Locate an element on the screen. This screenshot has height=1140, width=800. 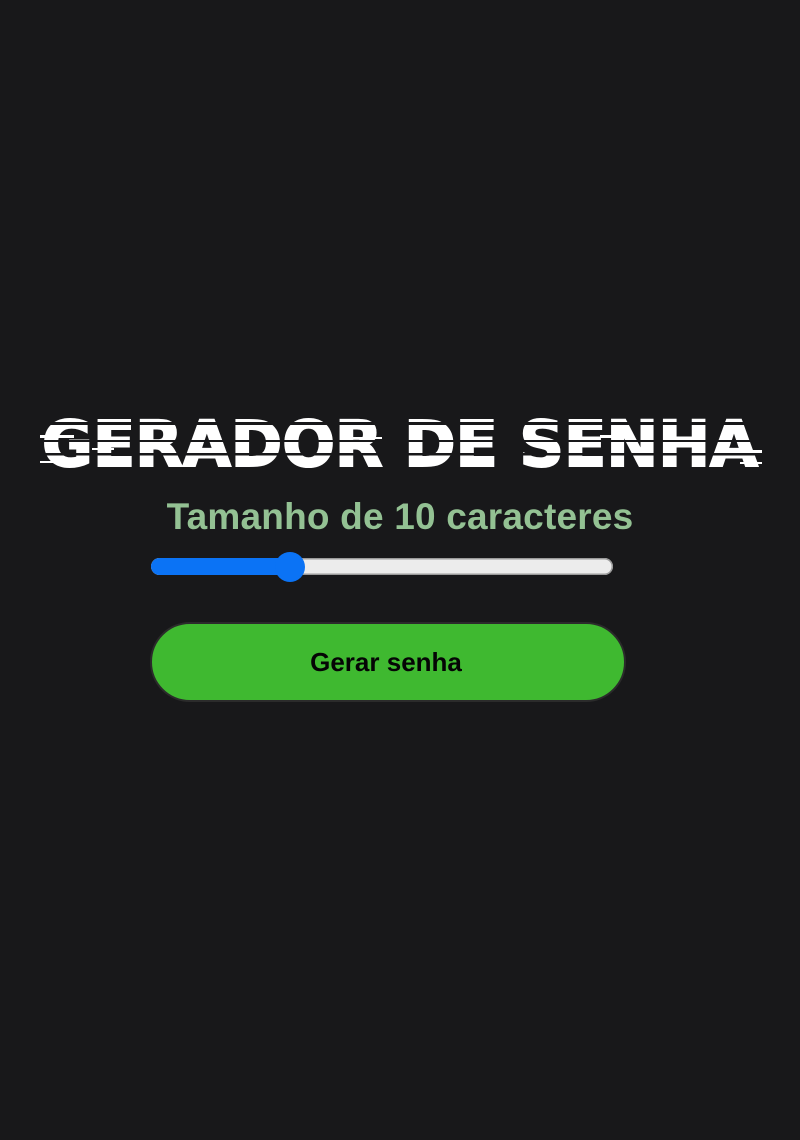
page-title-graphic: GERADOR DE SENHA is located at coordinates (401, 443).